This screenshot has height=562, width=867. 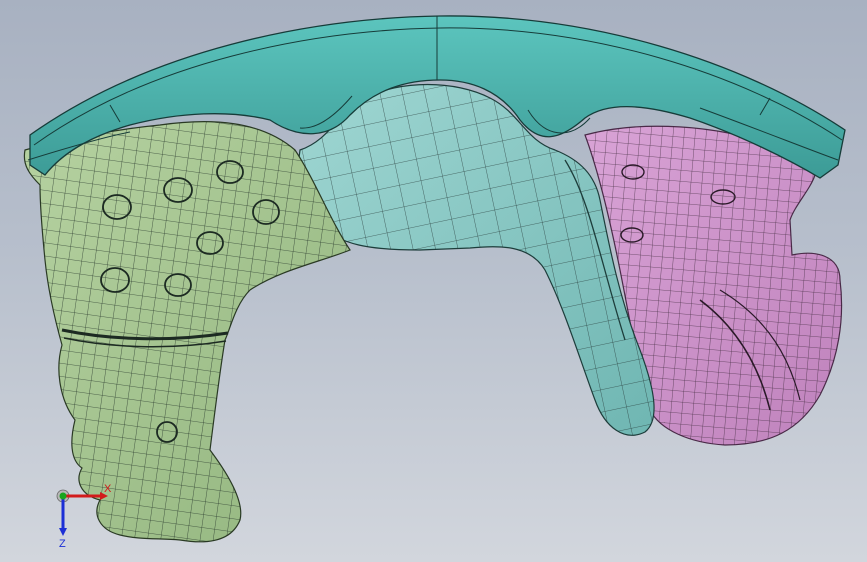 I want to click on triad-z-arrow, so click(x=63, y=532).